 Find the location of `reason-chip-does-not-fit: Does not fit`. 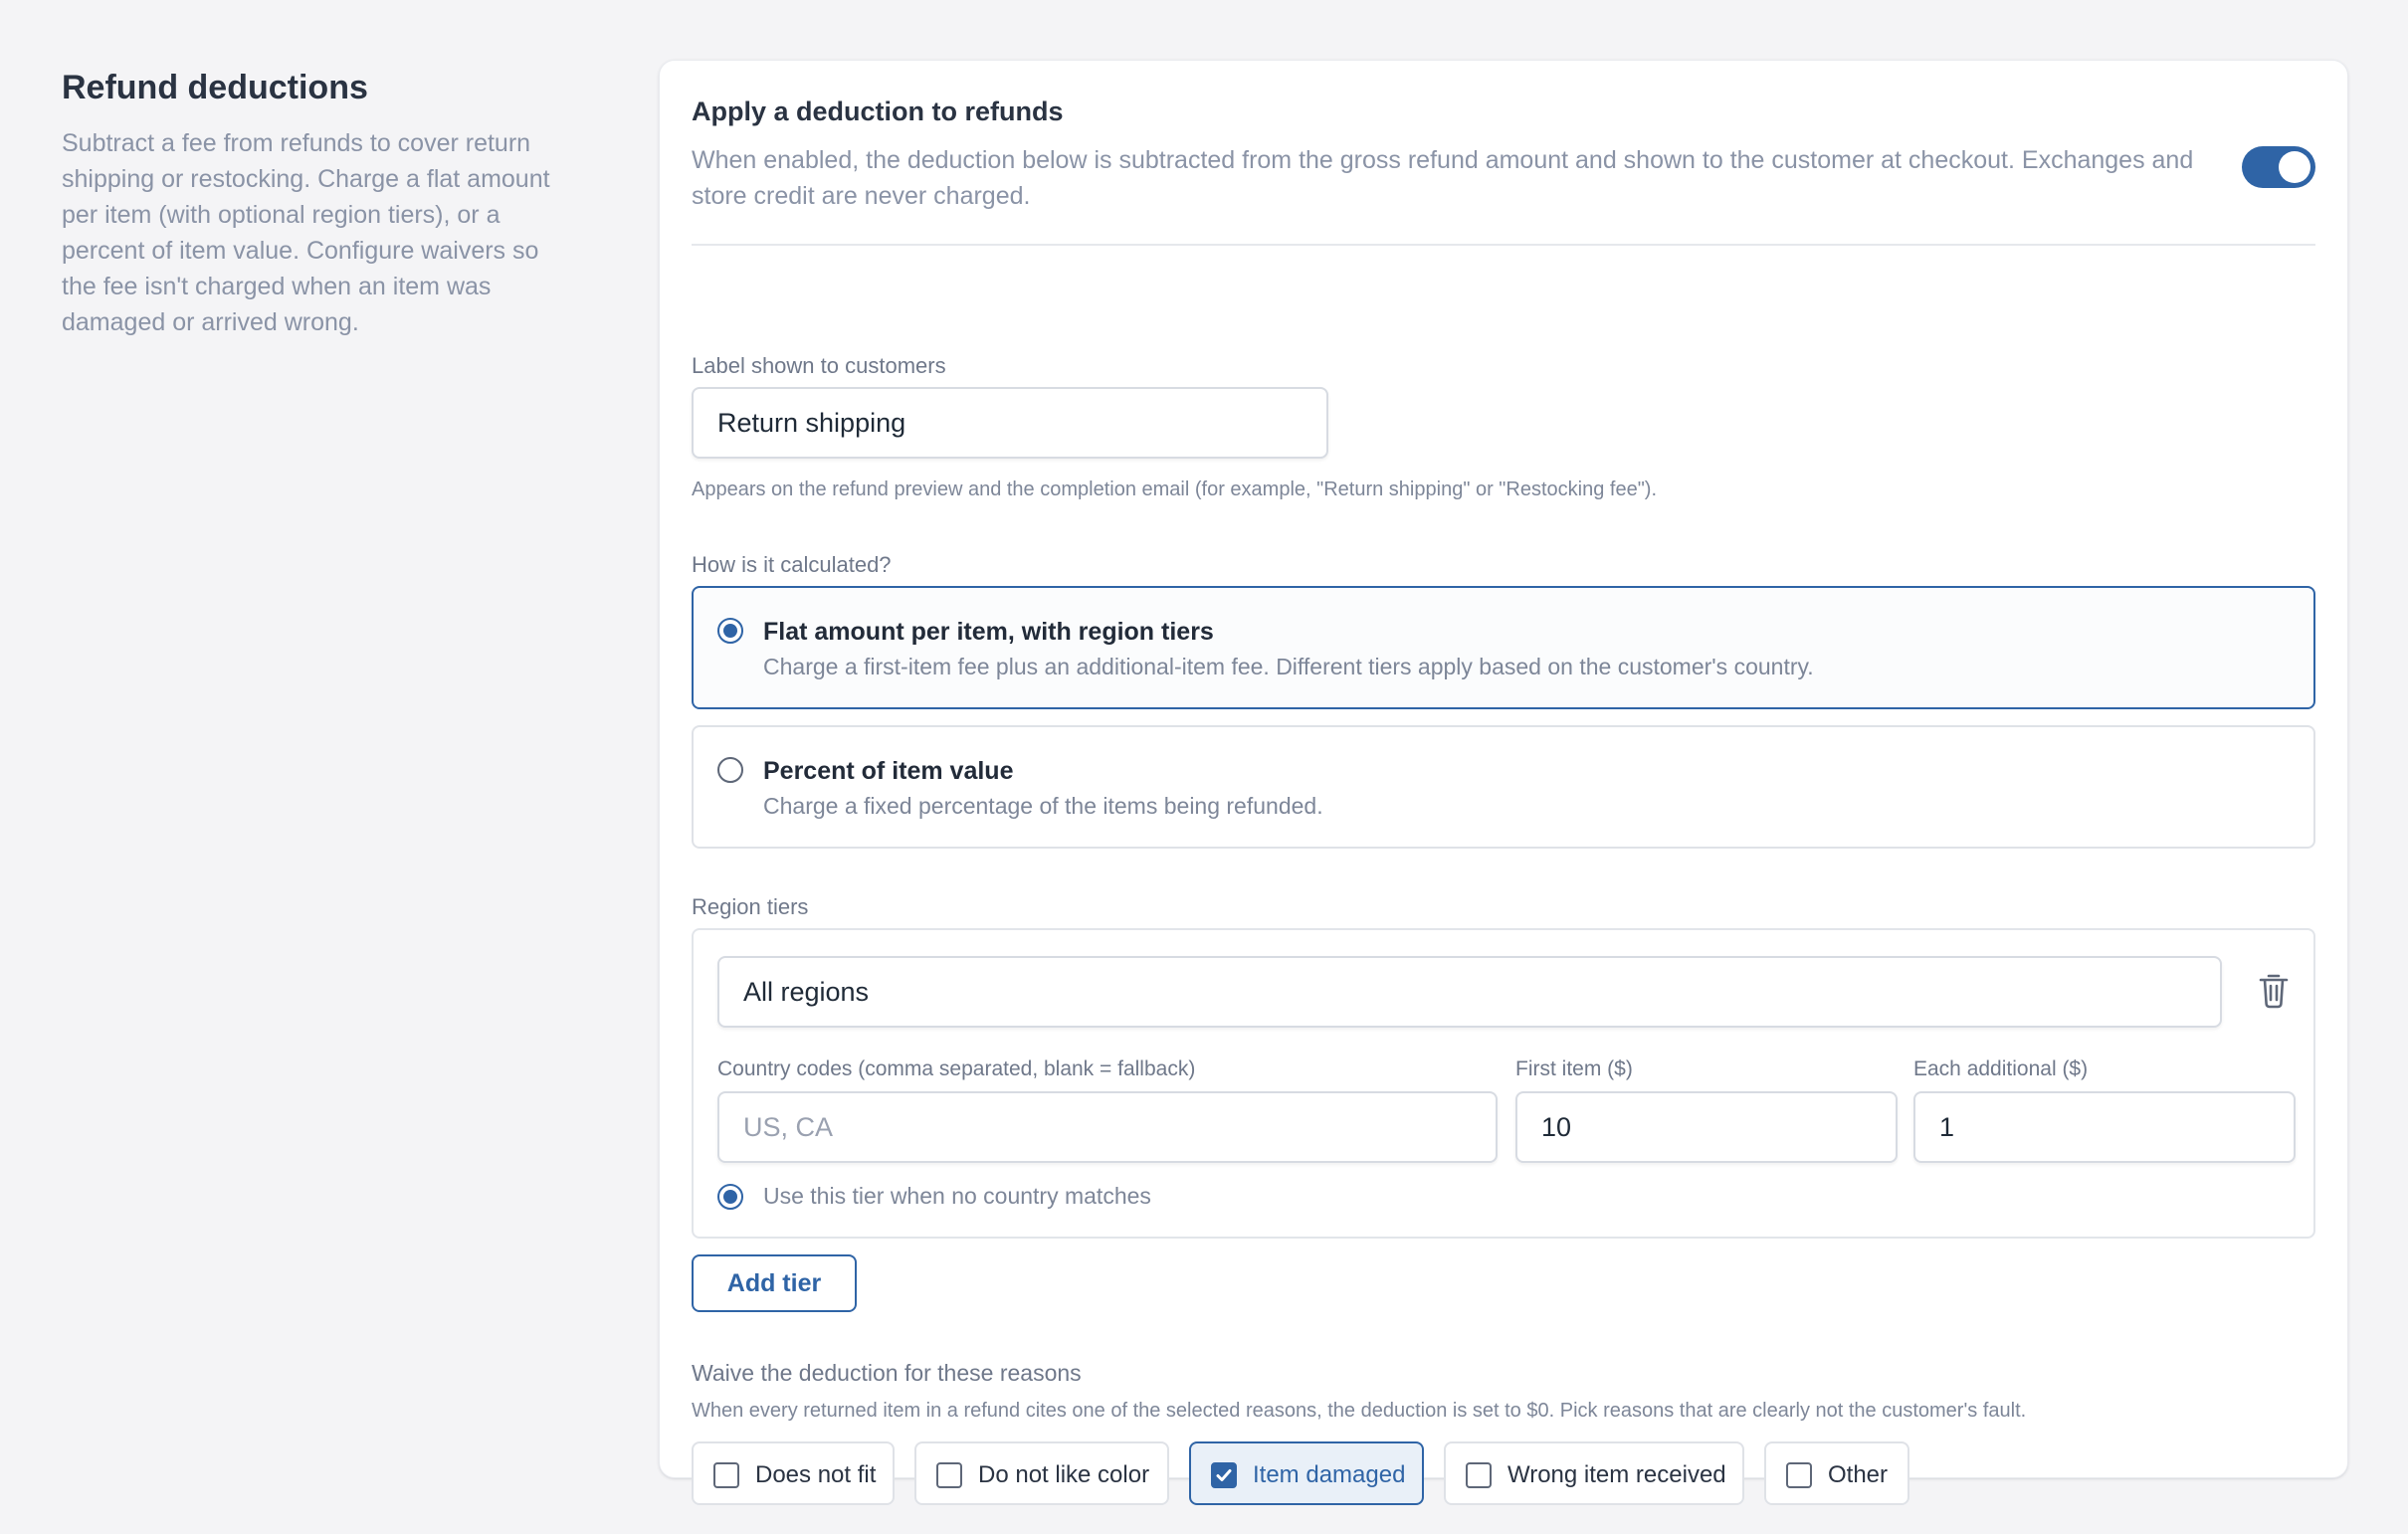

reason-chip-does-not-fit: Does not fit is located at coordinates (793, 1473).